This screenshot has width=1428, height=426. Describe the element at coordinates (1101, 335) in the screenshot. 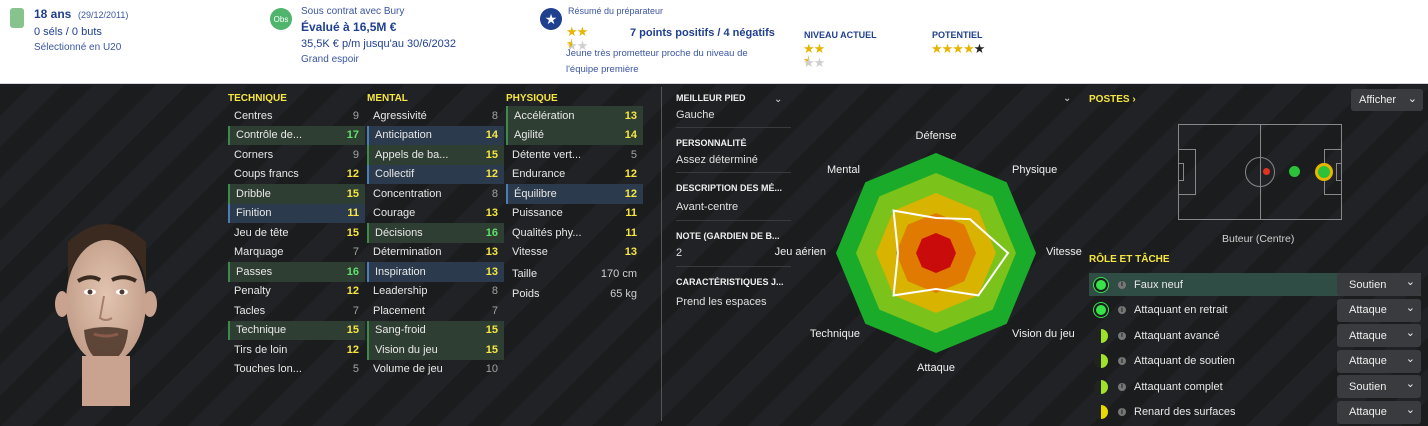

I see `role-suitability-icon` at that location.